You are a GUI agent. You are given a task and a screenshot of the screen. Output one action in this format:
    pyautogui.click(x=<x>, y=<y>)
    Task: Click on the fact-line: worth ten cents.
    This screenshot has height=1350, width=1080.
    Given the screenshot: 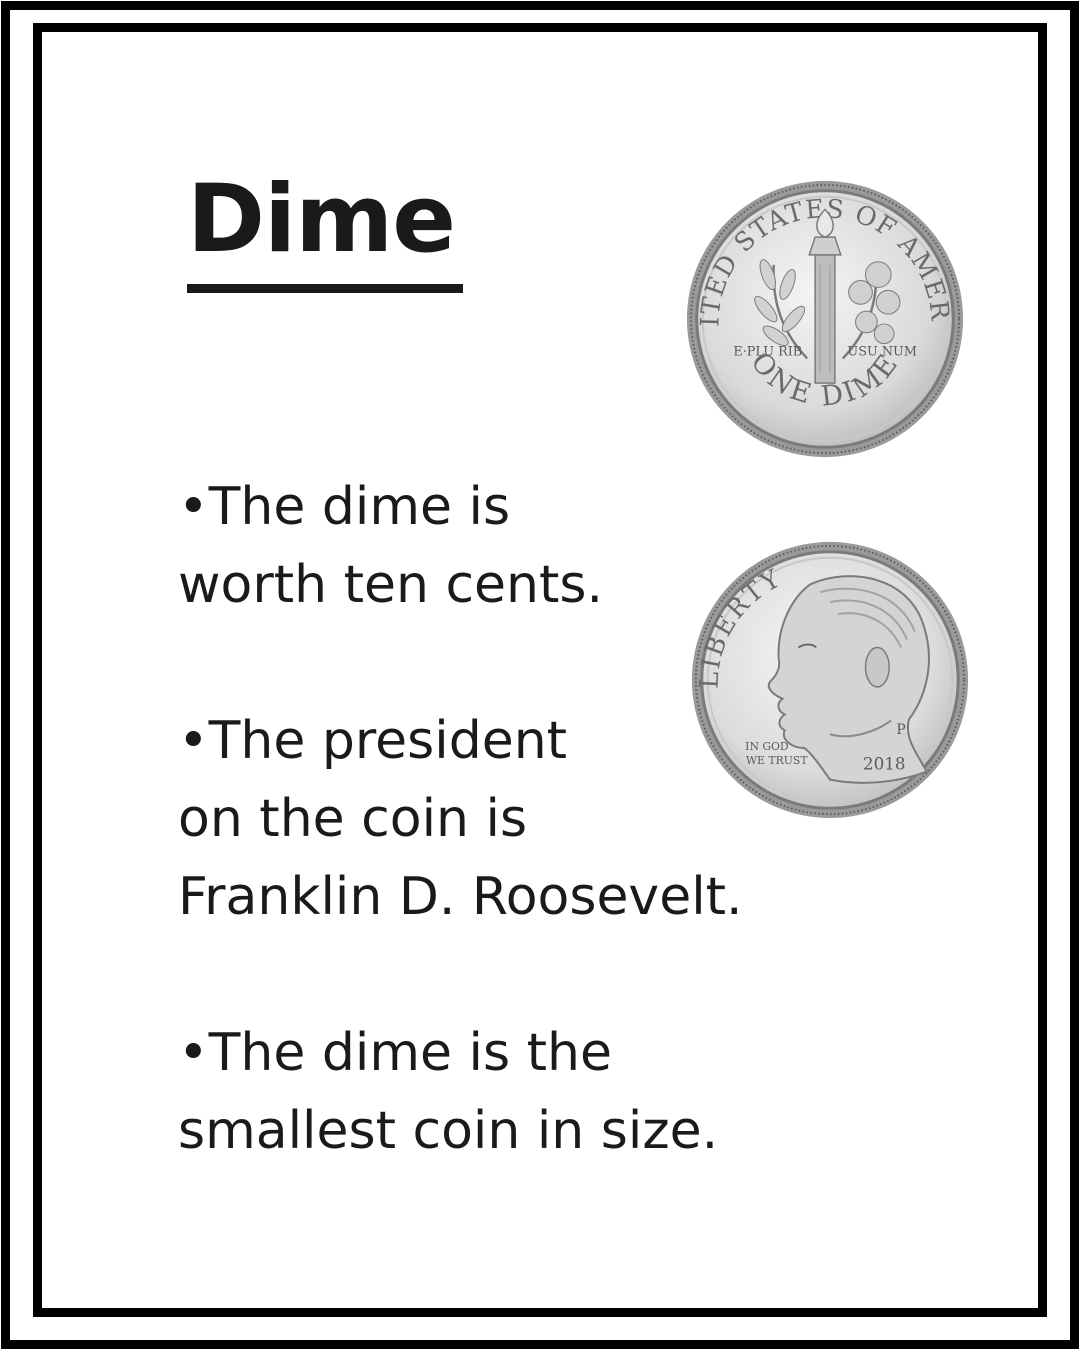 What is the action you would take?
    pyautogui.click(x=391, y=585)
    